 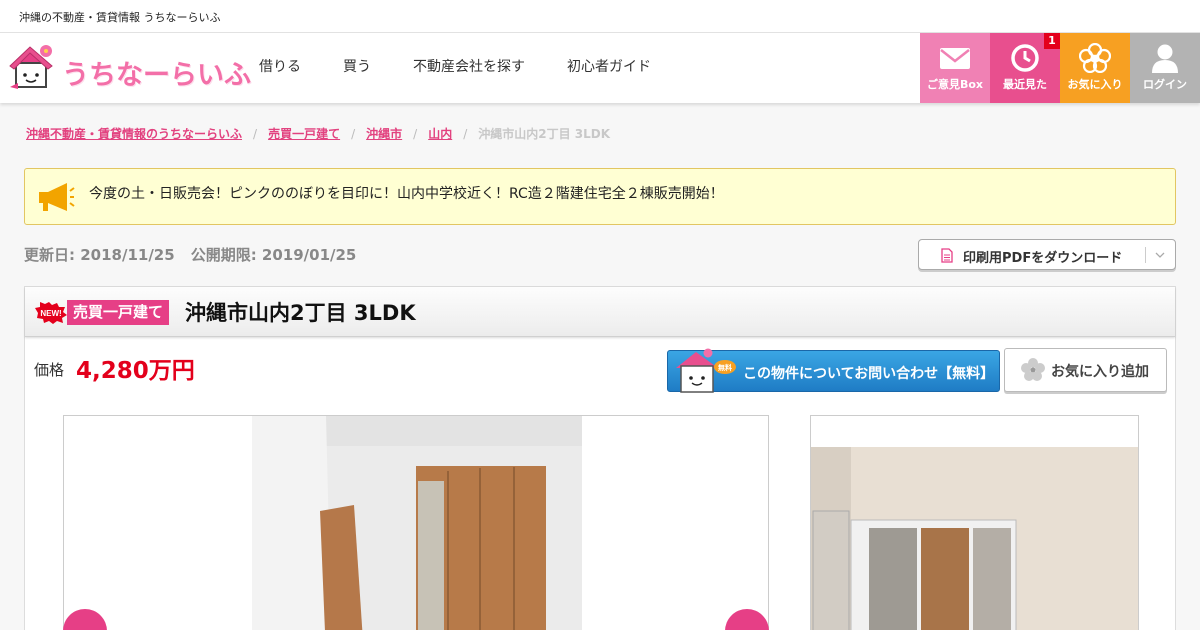 I want to click on category-label: 売買一戸建て, so click(x=118, y=312).